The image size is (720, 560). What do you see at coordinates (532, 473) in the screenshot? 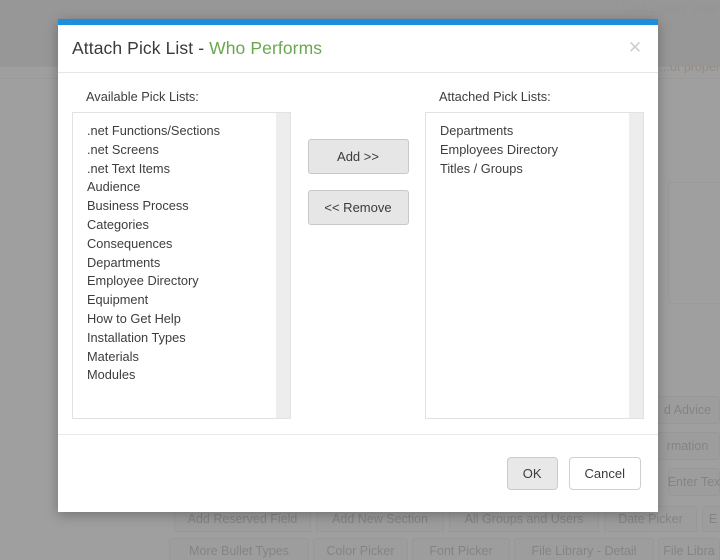
I see `ok-button: OK` at bounding box center [532, 473].